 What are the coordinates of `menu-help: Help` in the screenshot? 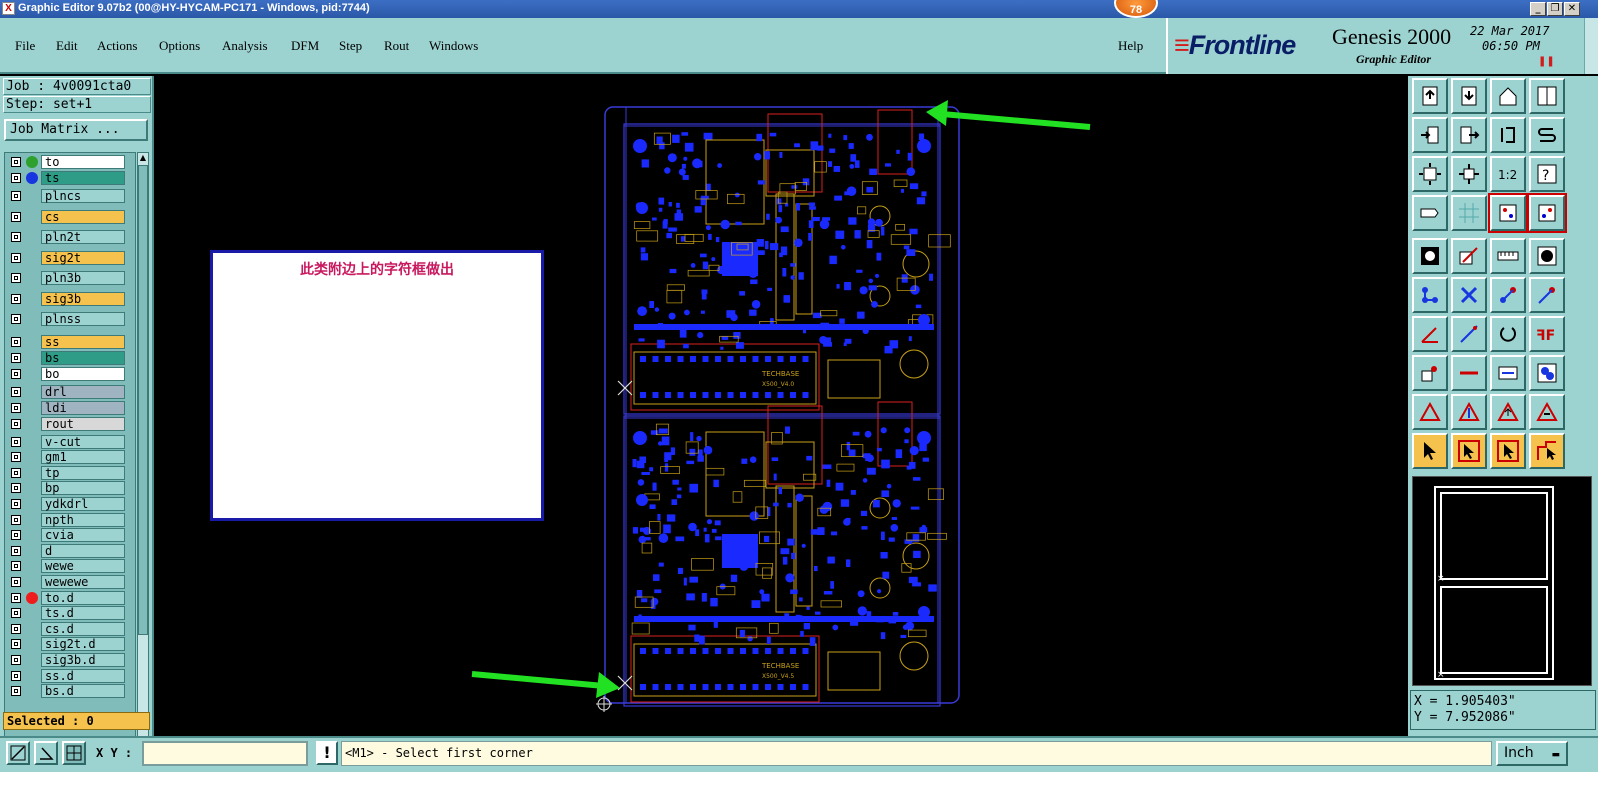 It's located at (1130, 46).